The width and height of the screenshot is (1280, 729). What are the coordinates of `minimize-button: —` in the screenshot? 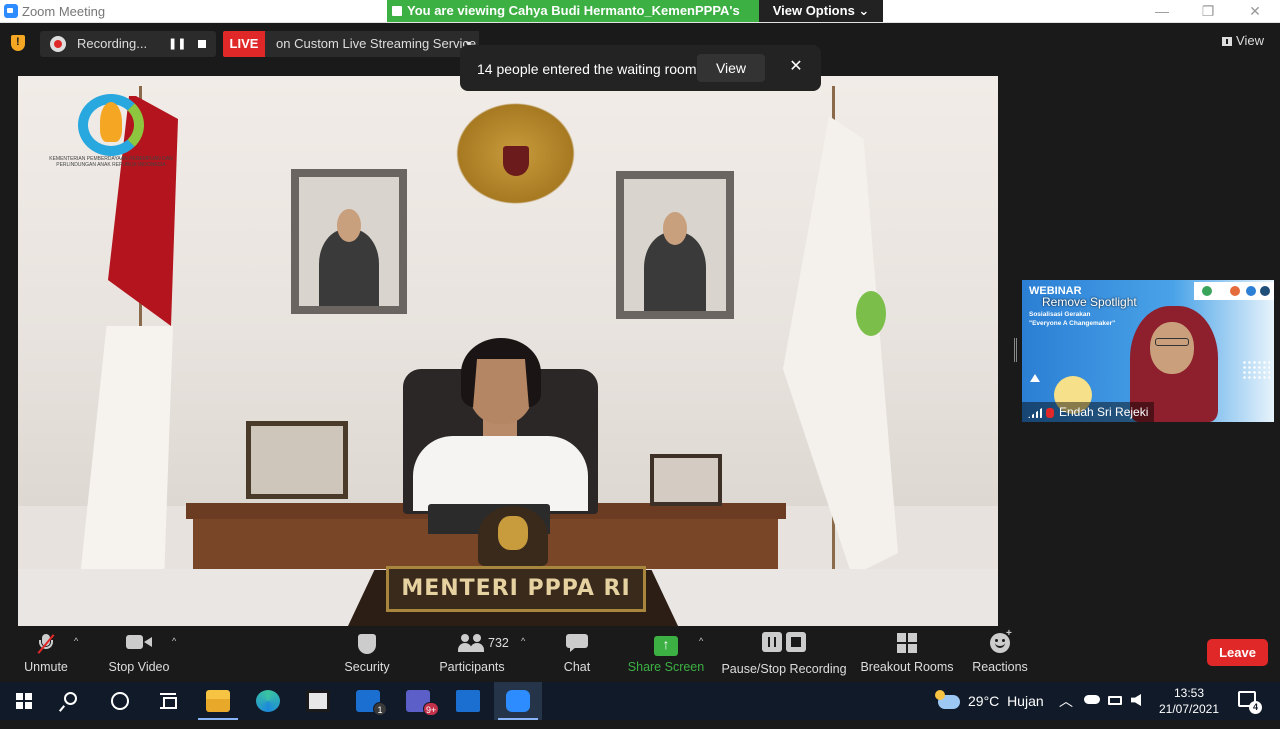 It's located at (1162, 11).